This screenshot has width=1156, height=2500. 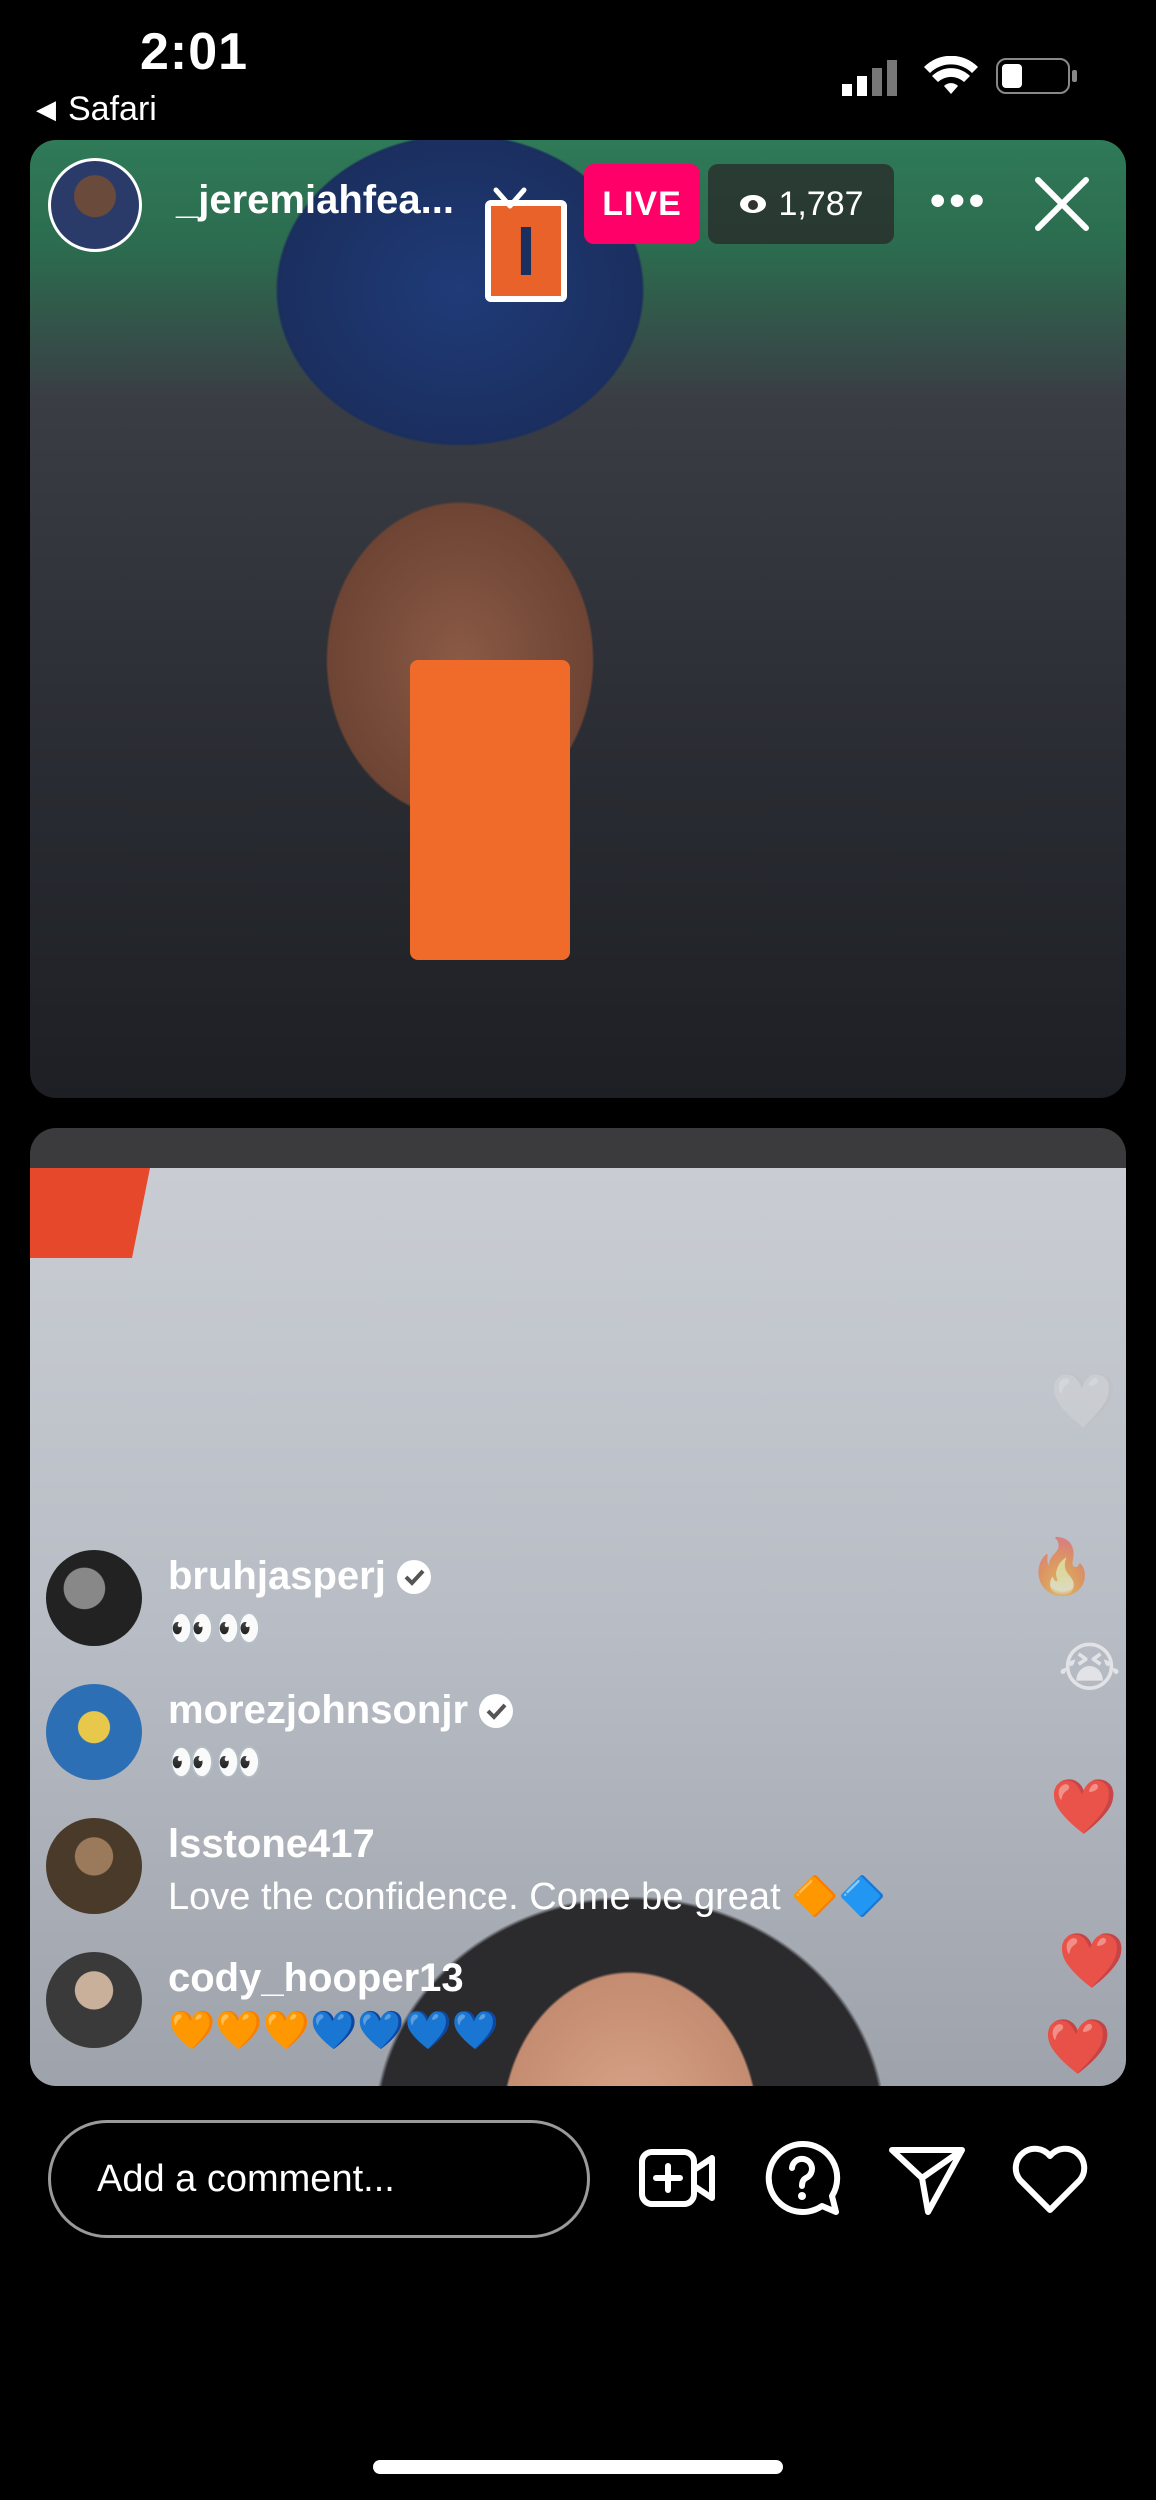 What do you see at coordinates (951, 78) in the screenshot?
I see `wifi-icon` at bounding box center [951, 78].